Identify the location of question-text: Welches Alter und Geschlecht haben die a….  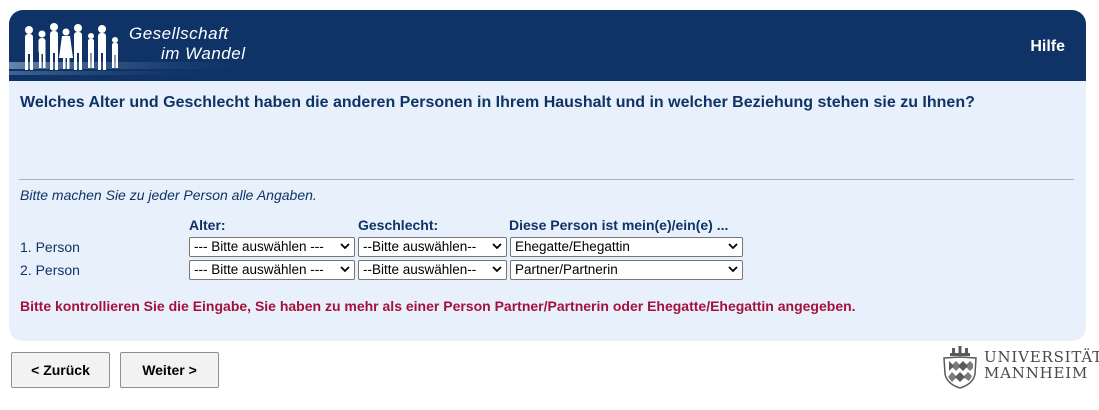
(497, 102).